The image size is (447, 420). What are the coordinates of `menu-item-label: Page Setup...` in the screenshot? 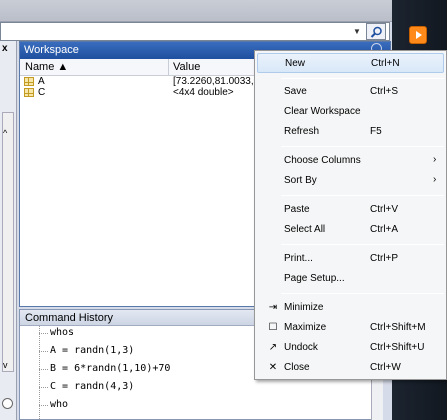 It's located at (314, 278).